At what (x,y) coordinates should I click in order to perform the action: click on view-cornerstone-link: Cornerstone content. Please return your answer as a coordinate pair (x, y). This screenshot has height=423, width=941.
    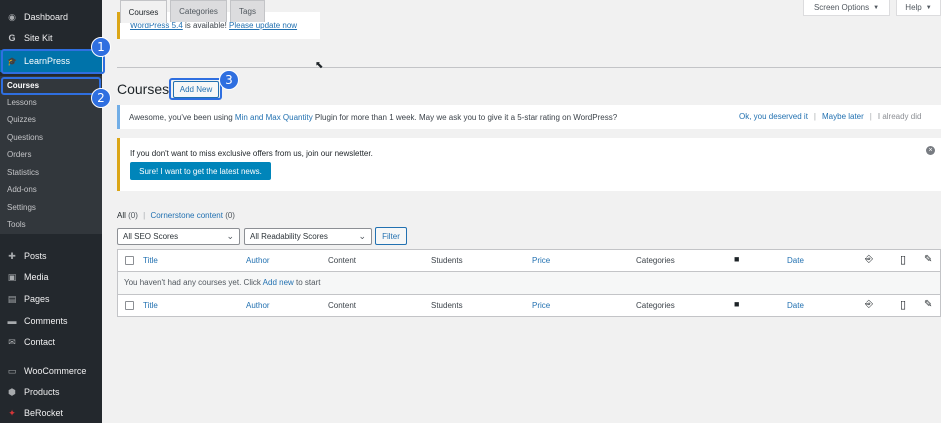
    Looking at the image, I should click on (186, 215).